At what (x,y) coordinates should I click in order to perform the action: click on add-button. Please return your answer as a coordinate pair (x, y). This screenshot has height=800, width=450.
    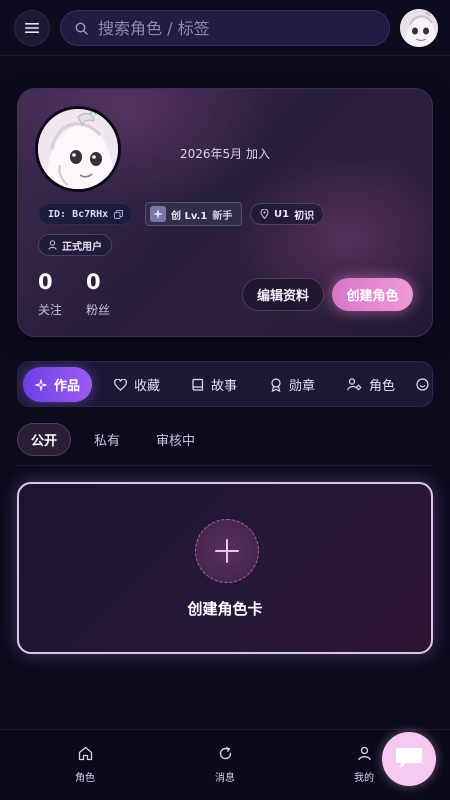
    Looking at the image, I should click on (227, 551).